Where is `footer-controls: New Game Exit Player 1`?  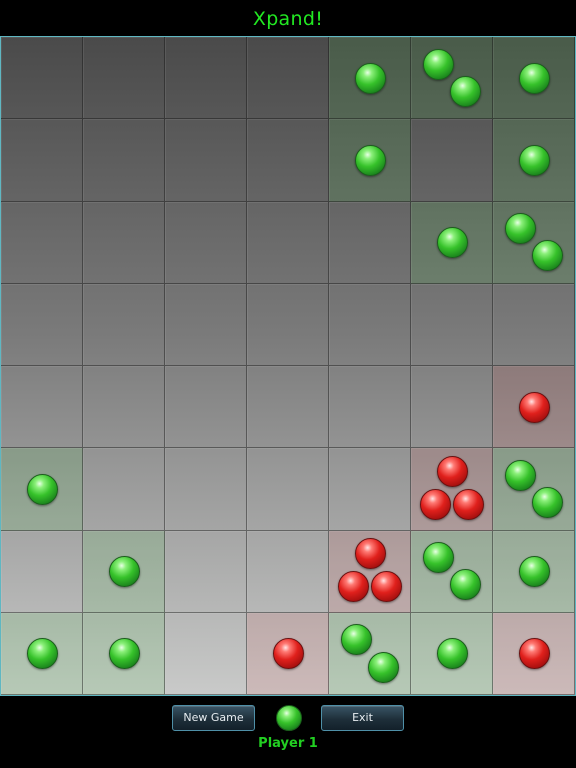
footer-controls: New Game Exit Player 1 is located at coordinates (288, 732).